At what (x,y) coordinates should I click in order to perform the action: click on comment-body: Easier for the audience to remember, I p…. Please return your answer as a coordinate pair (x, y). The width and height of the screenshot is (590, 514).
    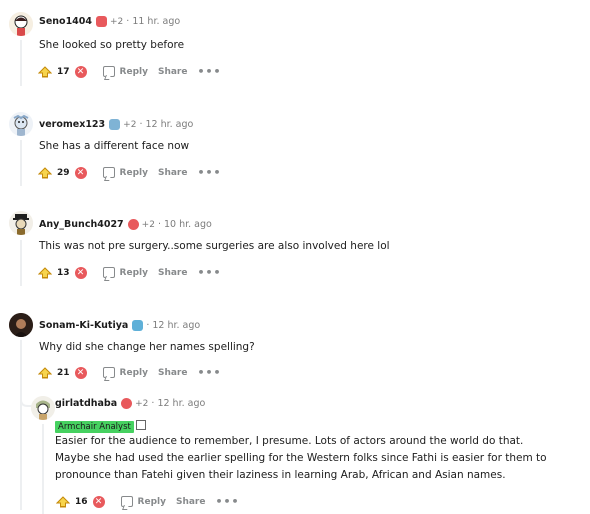
    Looking at the image, I should click on (301, 458).